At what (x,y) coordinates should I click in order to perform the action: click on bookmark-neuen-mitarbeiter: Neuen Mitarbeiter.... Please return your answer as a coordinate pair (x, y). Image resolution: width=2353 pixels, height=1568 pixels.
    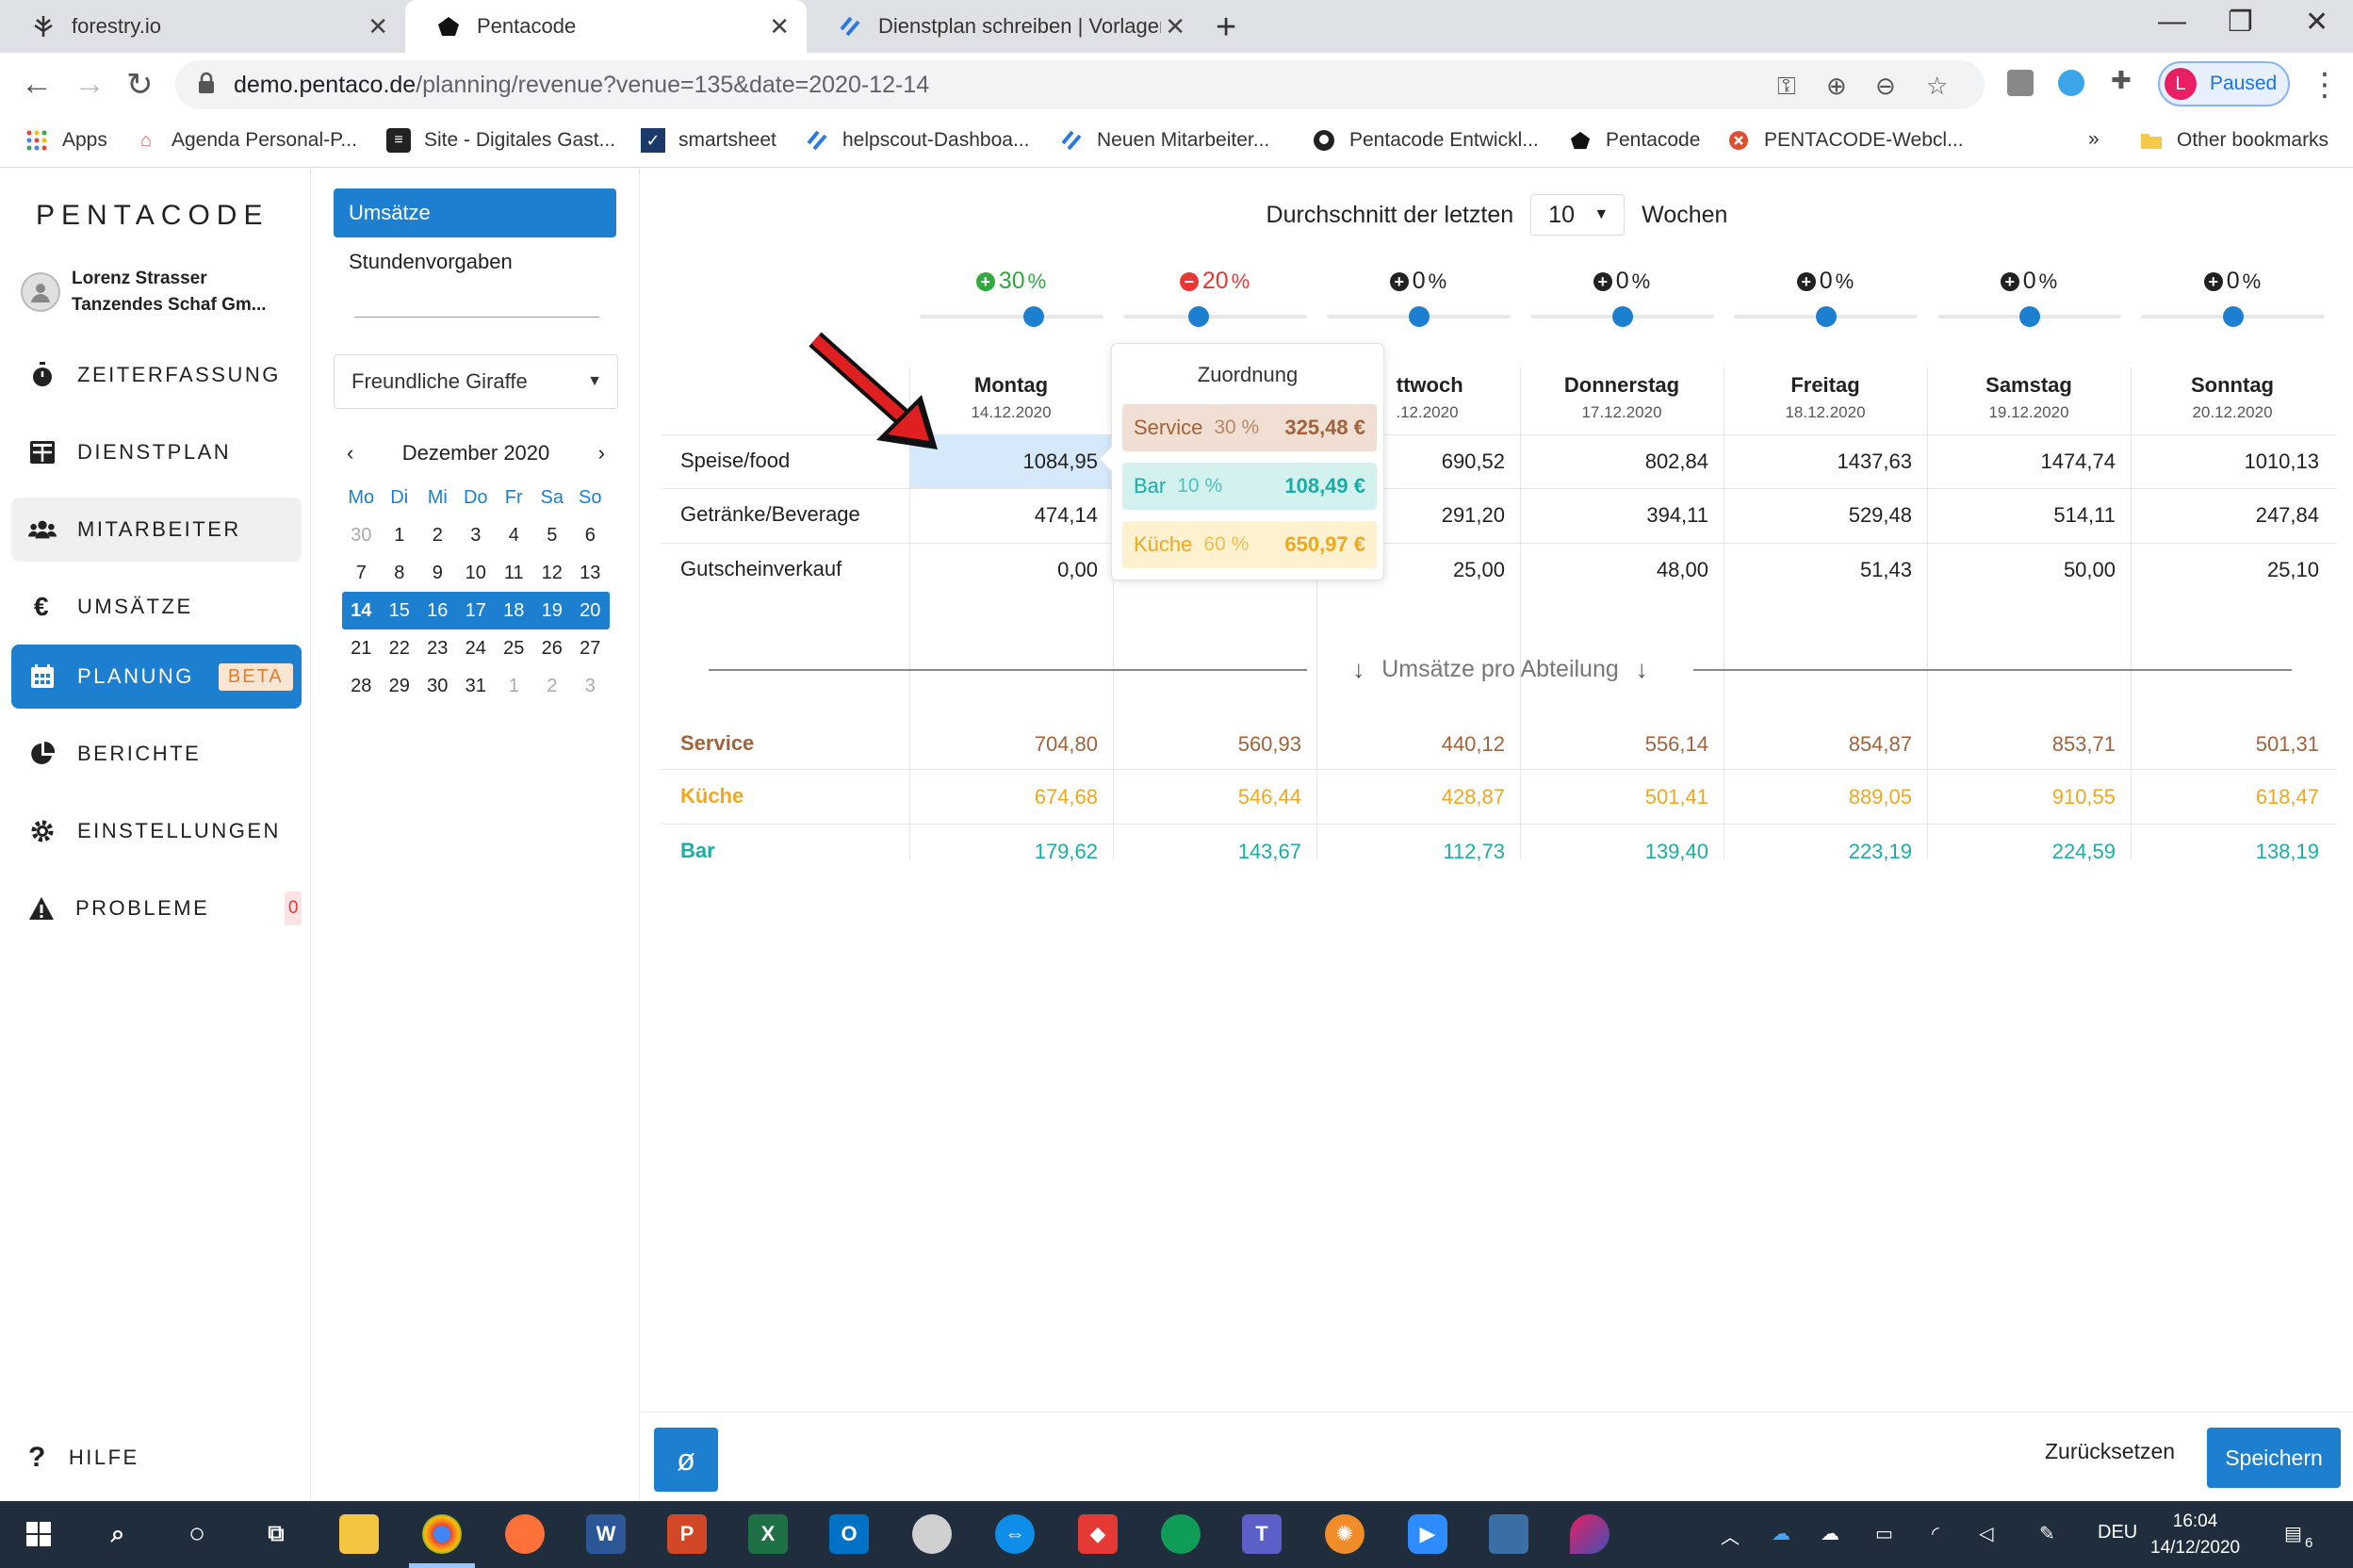
    Looking at the image, I should click on (1164, 140).